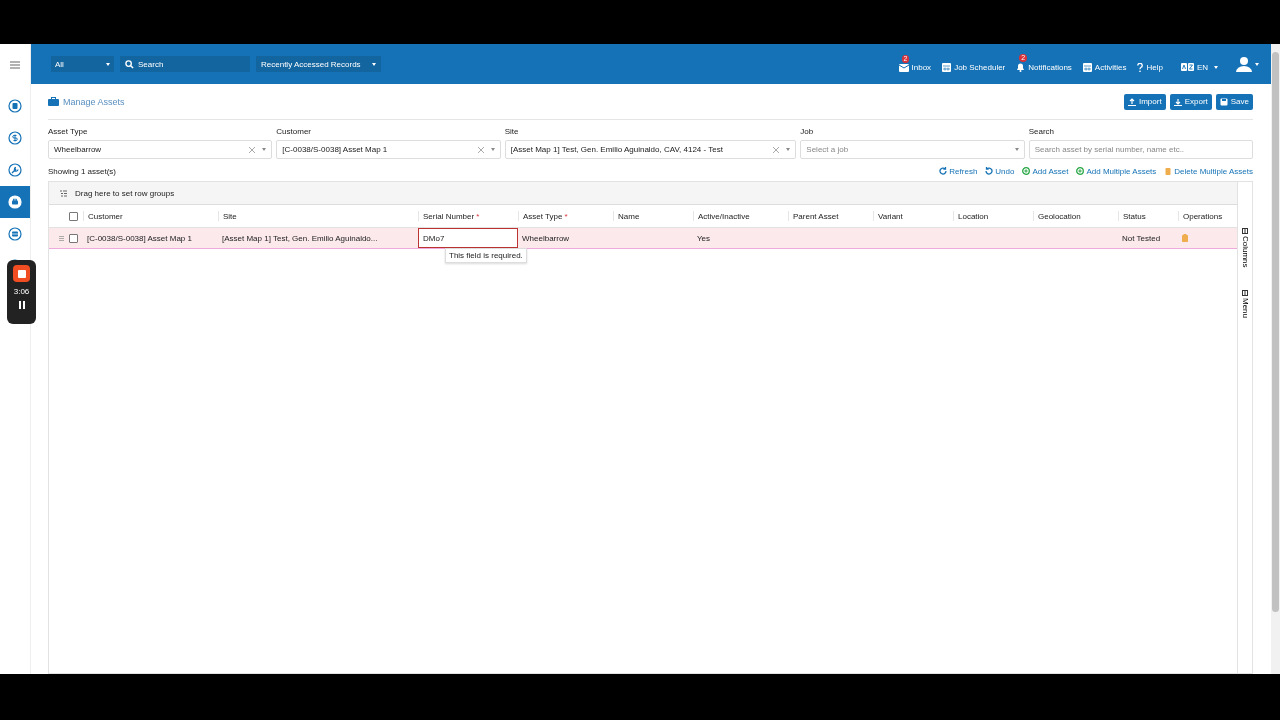  I want to click on recent-records-dropdown: Recently Accessed Records, so click(318, 64).